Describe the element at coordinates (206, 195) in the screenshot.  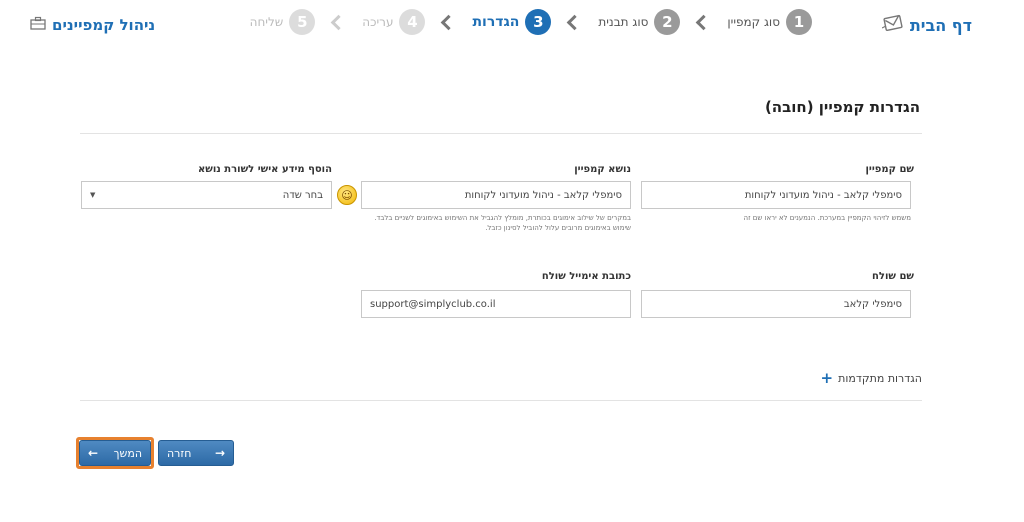
I see `personalize-select: בחר שדה ▼` at that location.